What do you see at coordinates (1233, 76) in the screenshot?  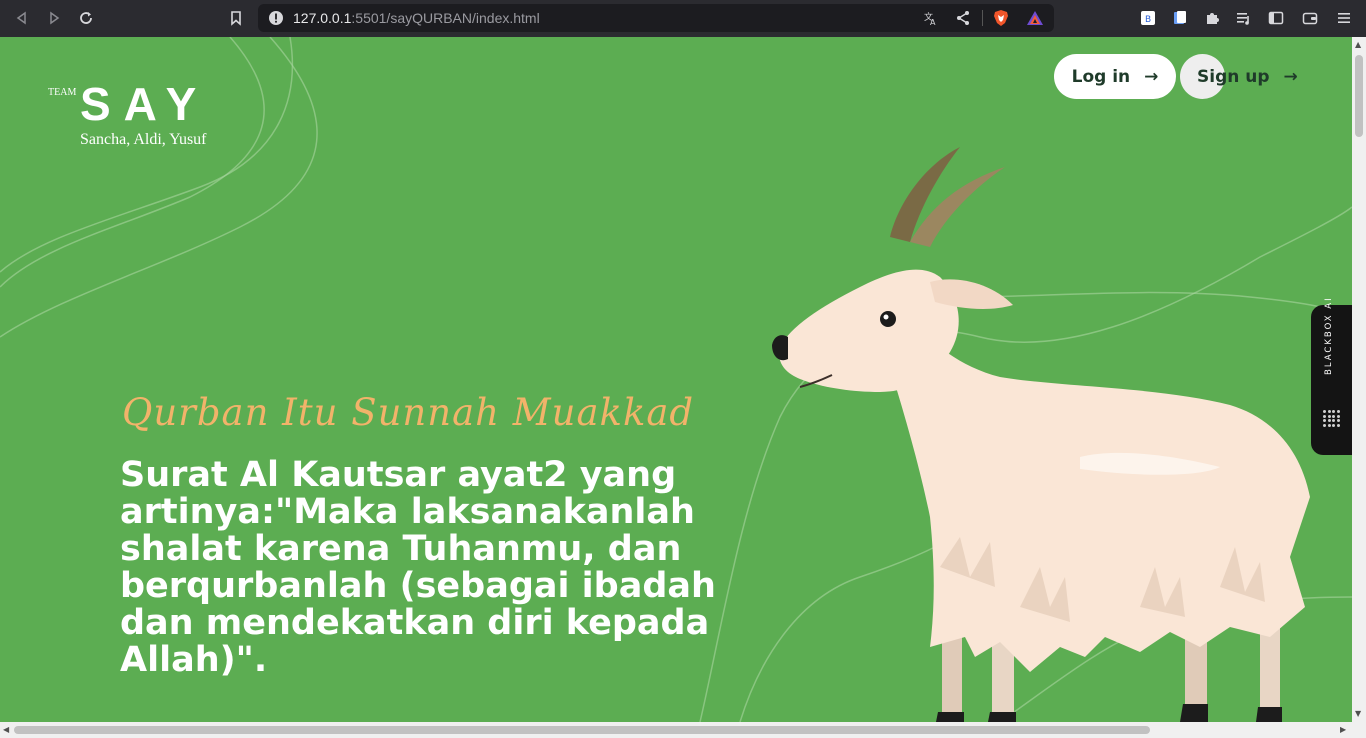 I see `signup-button-label: Sign up` at bounding box center [1233, 76].